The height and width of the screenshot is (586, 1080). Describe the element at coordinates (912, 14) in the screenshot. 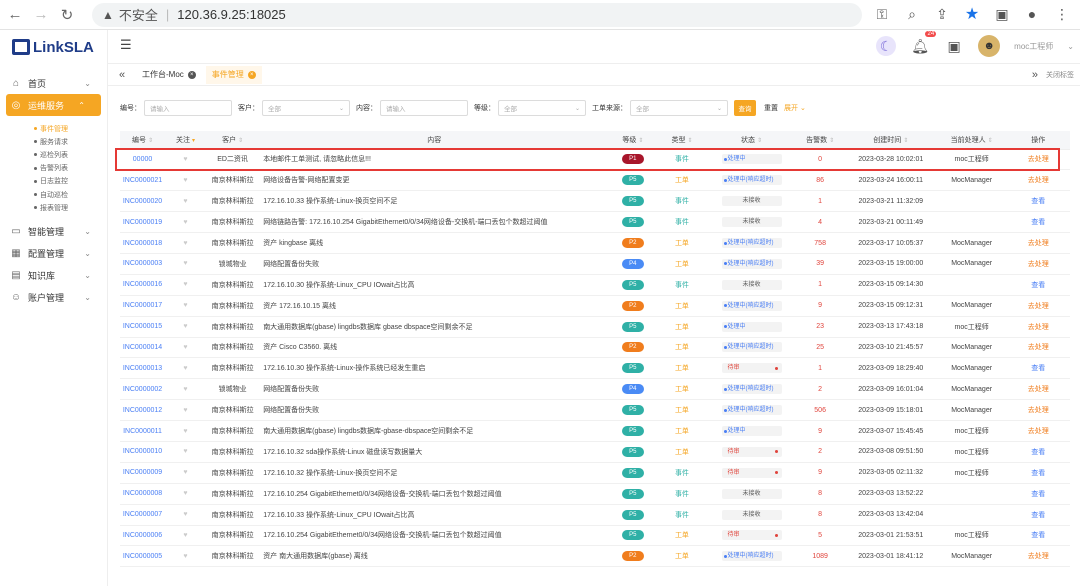

I see `zoom-icon: ⌕` at that location.